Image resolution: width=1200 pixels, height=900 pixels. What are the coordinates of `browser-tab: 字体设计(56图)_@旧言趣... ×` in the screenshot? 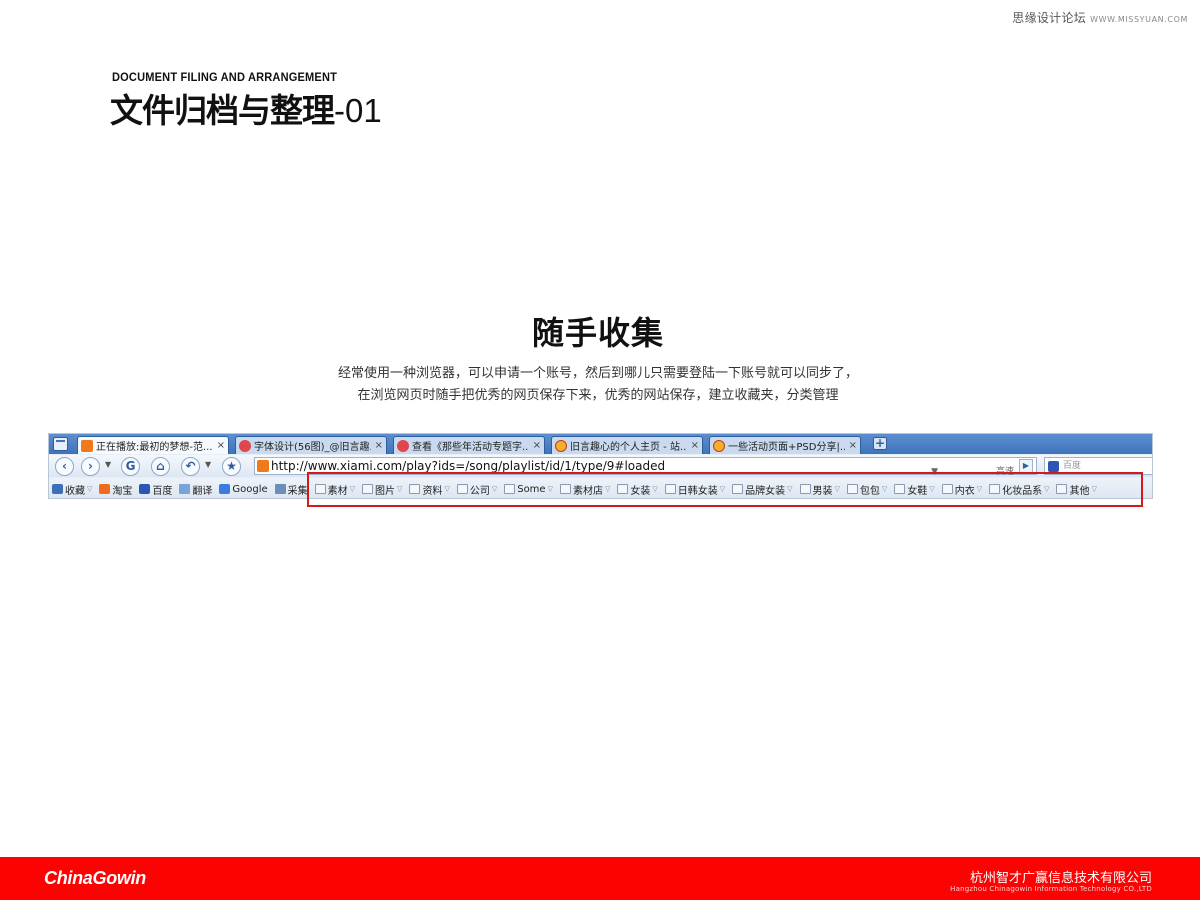 It's located at (311, 445).